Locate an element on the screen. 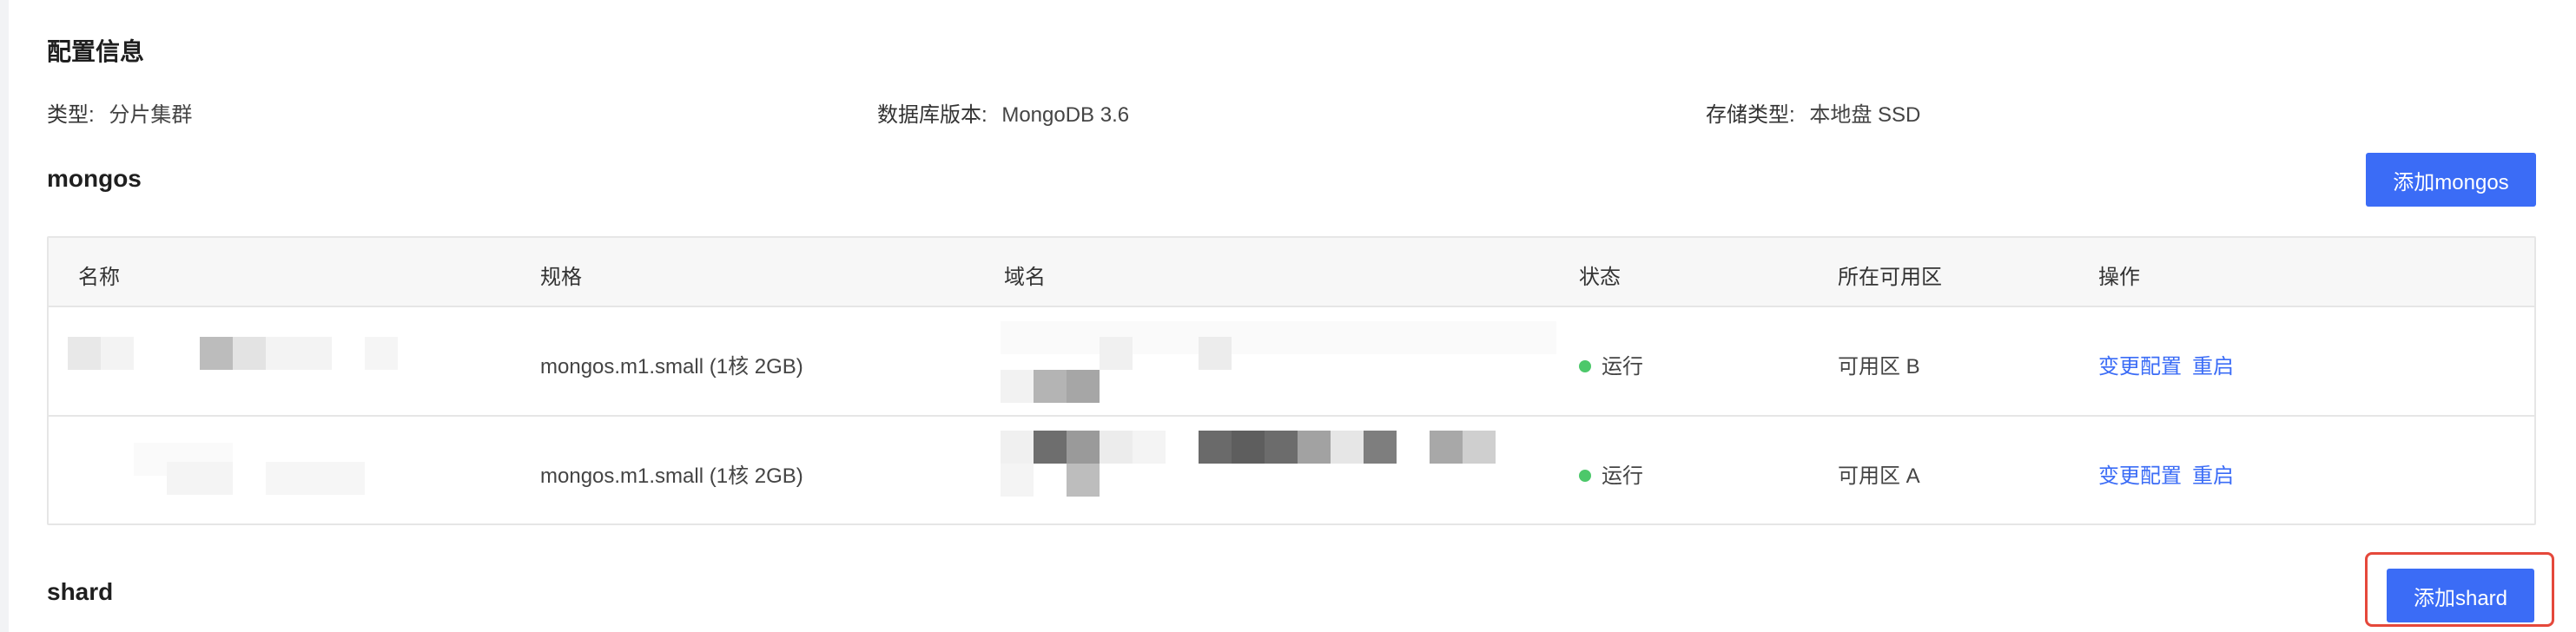  shard-section-title: shard is located at coordinates (80, 591).